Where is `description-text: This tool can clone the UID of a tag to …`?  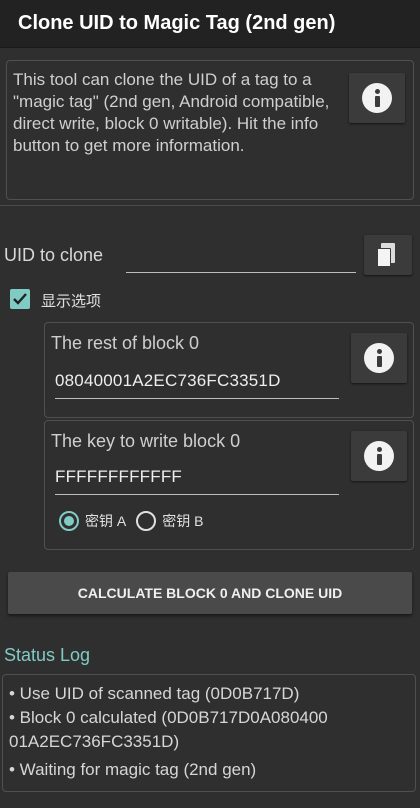 description-text: This tool can clone the UID of a tag to … is located at coordinates (171, 112).